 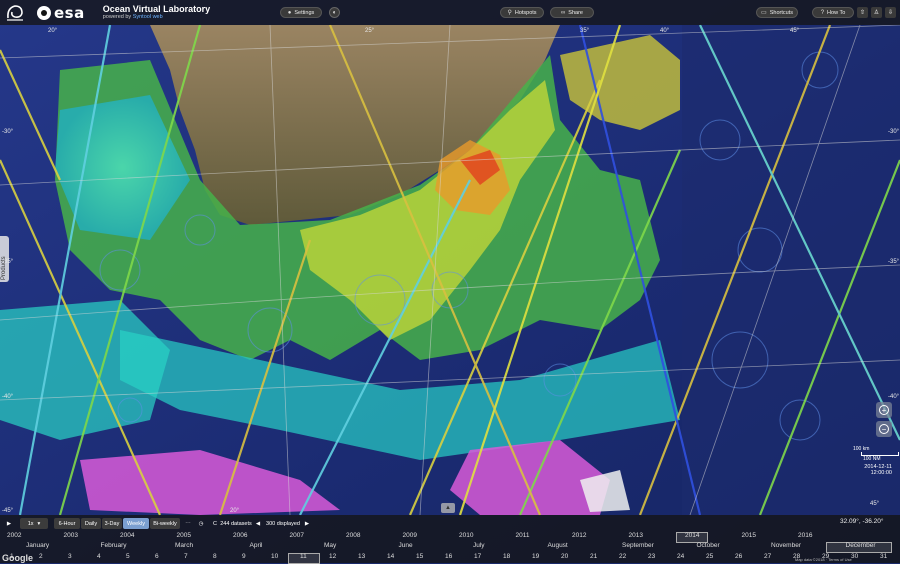 I want to click on refresh-icon: C, so click(x=215, y=523).